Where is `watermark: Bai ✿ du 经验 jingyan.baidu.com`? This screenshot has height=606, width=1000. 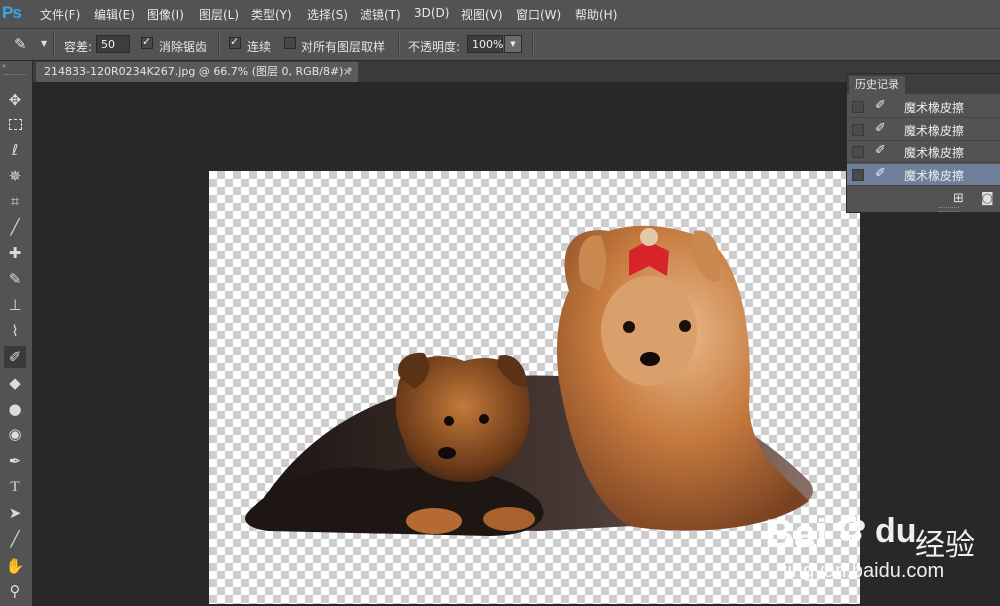
watermark: Bai ✿ du 经验 jingyan.baidu.com is located at coordinates (882, 543).